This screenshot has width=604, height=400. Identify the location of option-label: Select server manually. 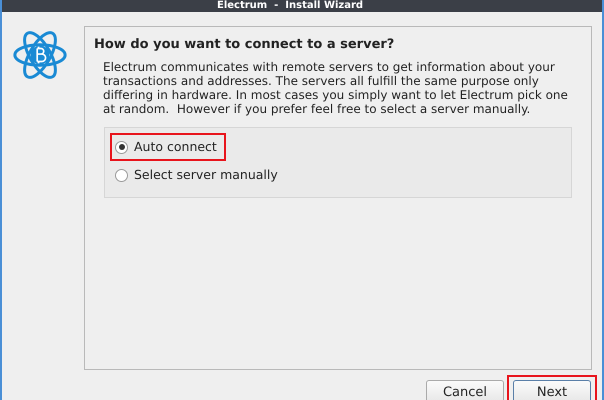
(206, 175).